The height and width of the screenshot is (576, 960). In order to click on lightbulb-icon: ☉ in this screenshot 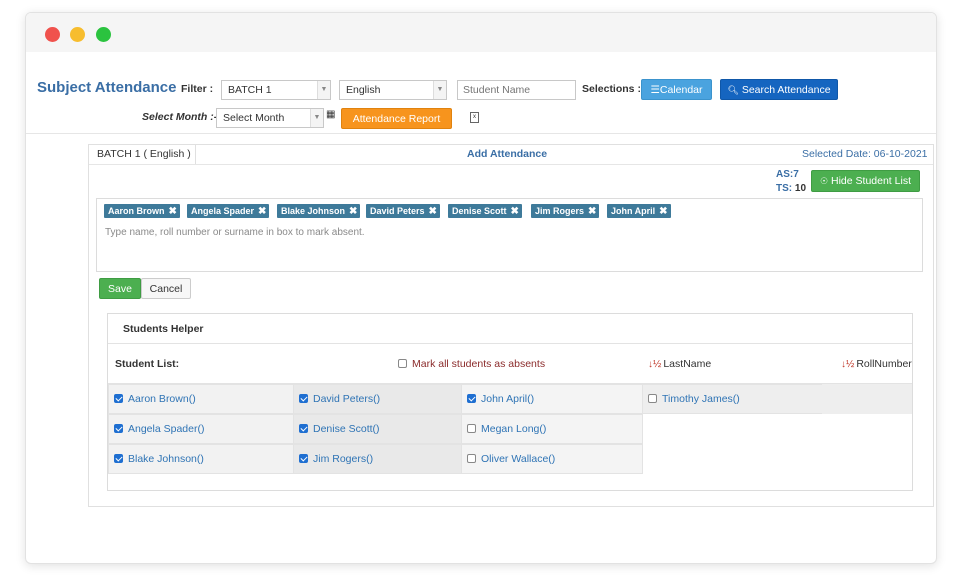, I will do `click(824, 181)`.